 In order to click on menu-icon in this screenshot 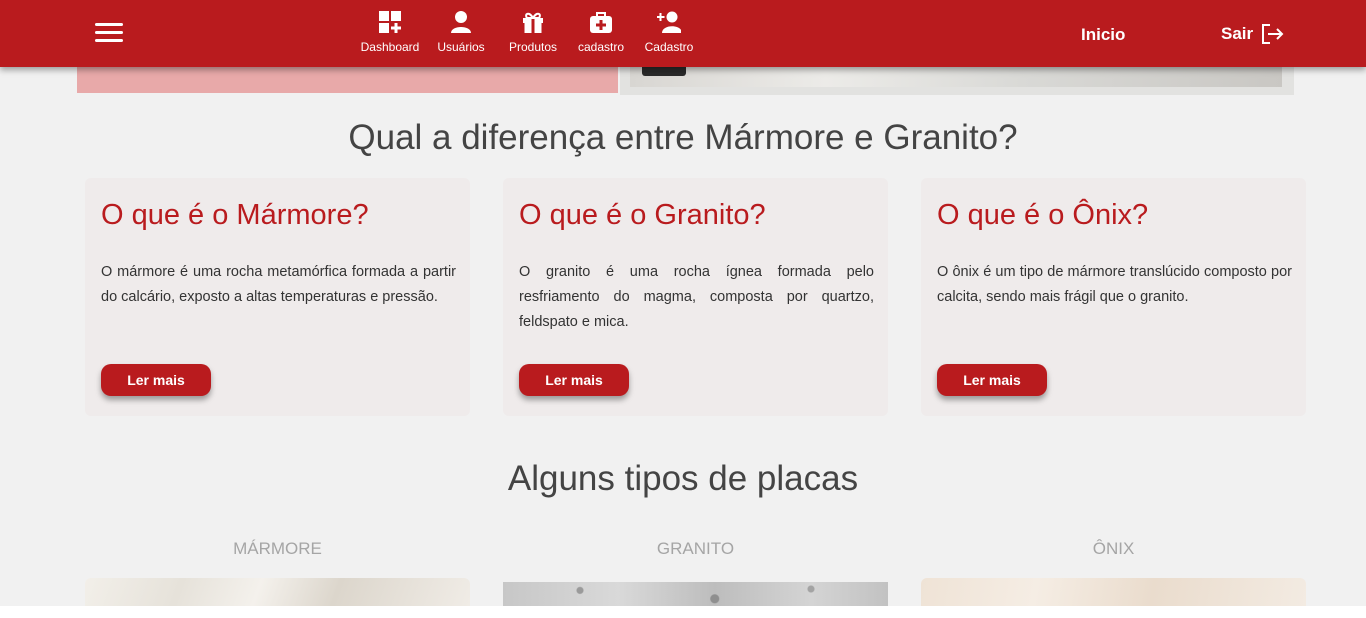, I will do `click(109, 33)`.